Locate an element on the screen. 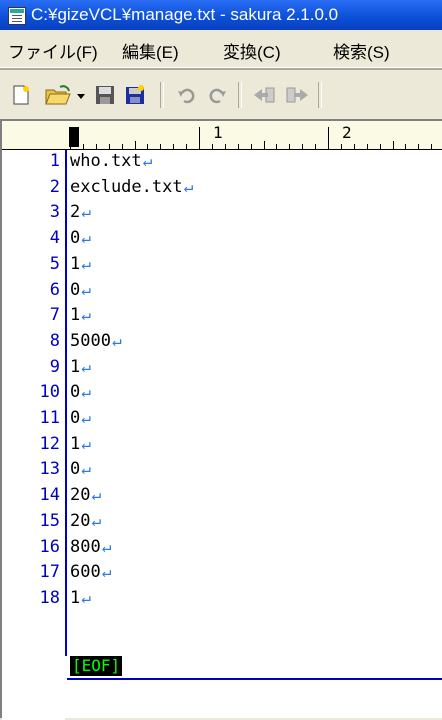  menu-edit: 編集(E) is located at coordinates (150, 50).